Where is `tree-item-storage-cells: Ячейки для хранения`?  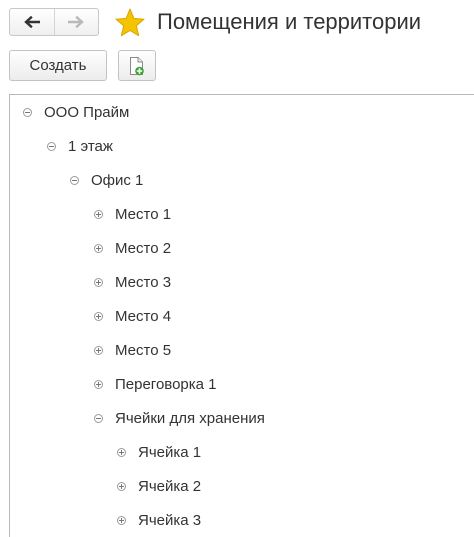 tree-item-storage-cells: Ячейки для хранения is located at coordinates (179, 418).